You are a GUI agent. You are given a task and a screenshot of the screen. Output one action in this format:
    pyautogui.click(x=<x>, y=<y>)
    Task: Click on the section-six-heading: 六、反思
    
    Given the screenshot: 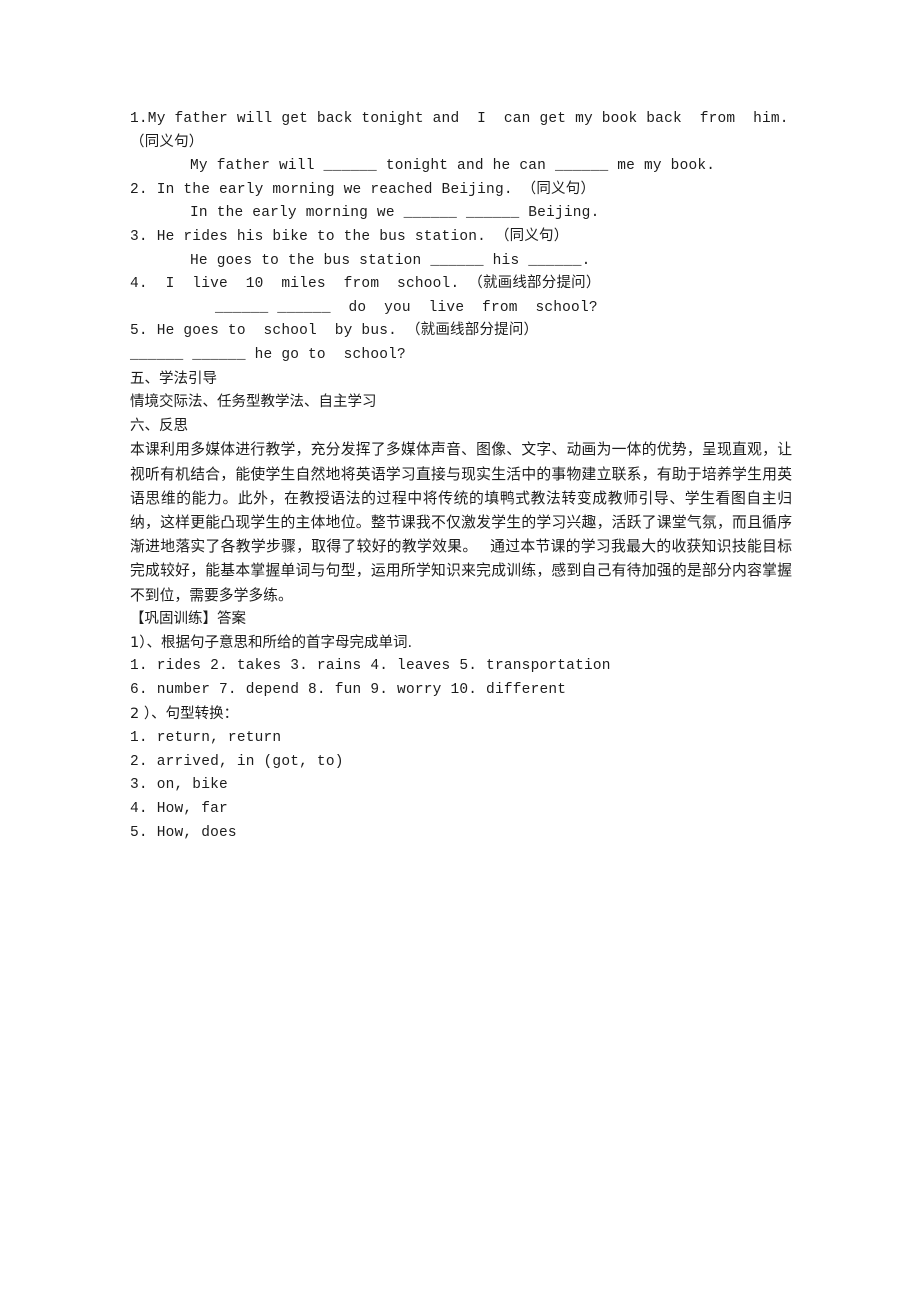 What is the action you would take?
    pyautogui.click(x=159, y=425)
    